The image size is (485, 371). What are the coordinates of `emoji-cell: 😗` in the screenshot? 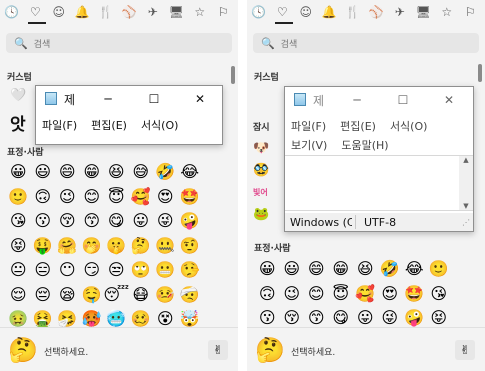 It's located at (43, 221).